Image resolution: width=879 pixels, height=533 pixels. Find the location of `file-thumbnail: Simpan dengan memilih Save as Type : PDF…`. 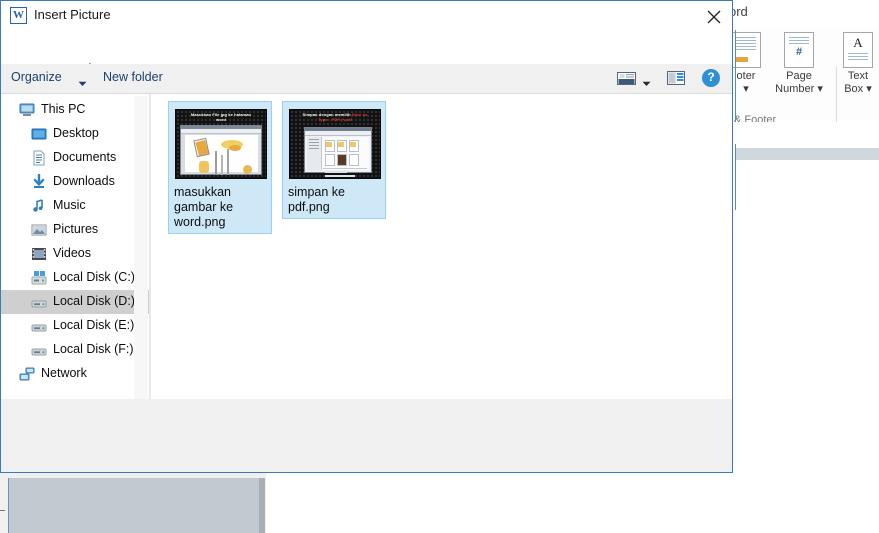

file-thumbnail: Simpan dengan memilih Save as Type : PDF… is located at coordinates (335, 144).